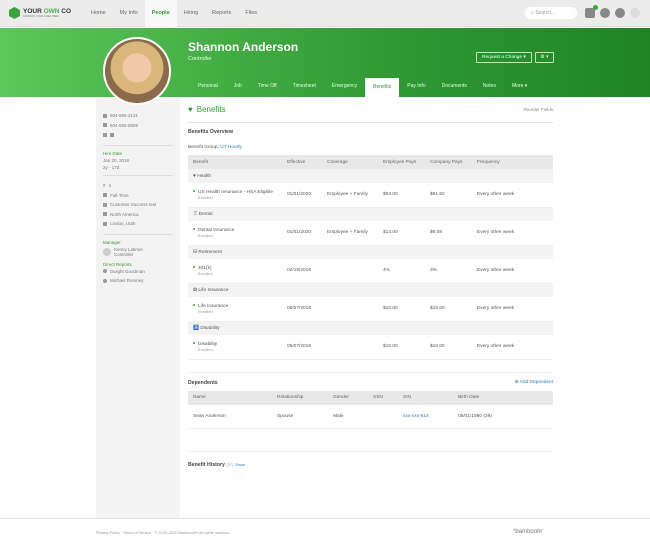 The height and width of the screenshot is (554, 650). I want to click on enrolled-dot-icon, so click(194, 191).